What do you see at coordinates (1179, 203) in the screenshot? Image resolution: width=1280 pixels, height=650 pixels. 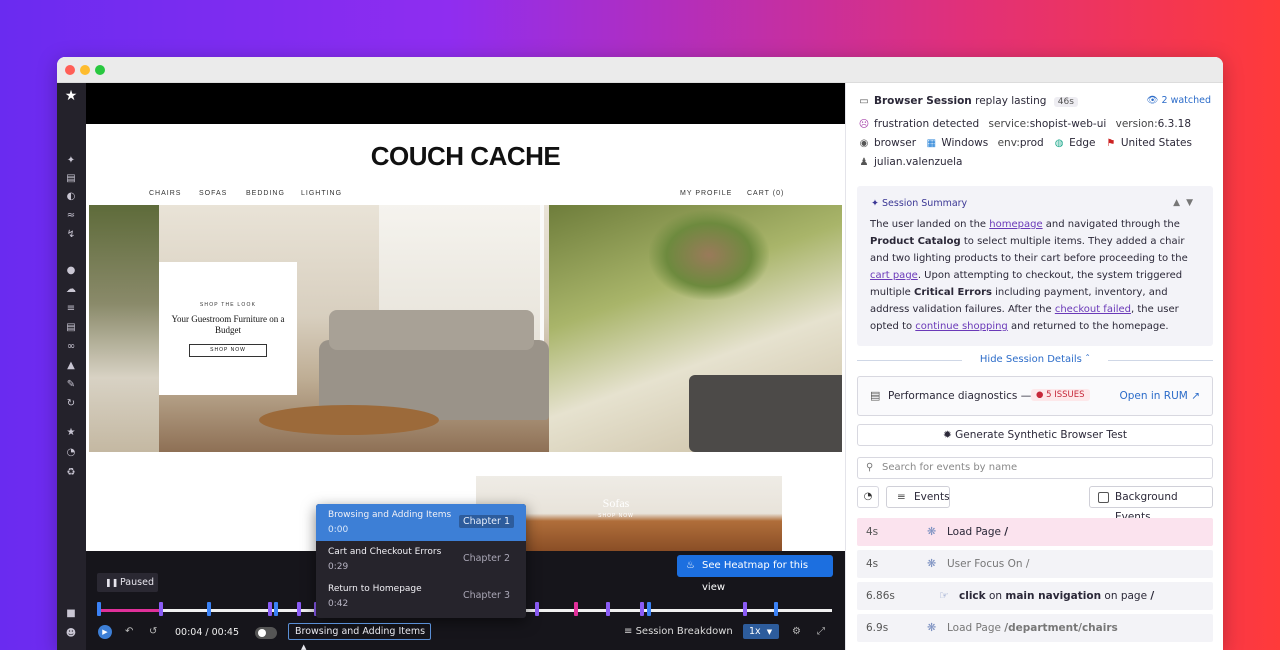 I see `thumbs-up-icon: ▲` at bounding box center [1179, 203].